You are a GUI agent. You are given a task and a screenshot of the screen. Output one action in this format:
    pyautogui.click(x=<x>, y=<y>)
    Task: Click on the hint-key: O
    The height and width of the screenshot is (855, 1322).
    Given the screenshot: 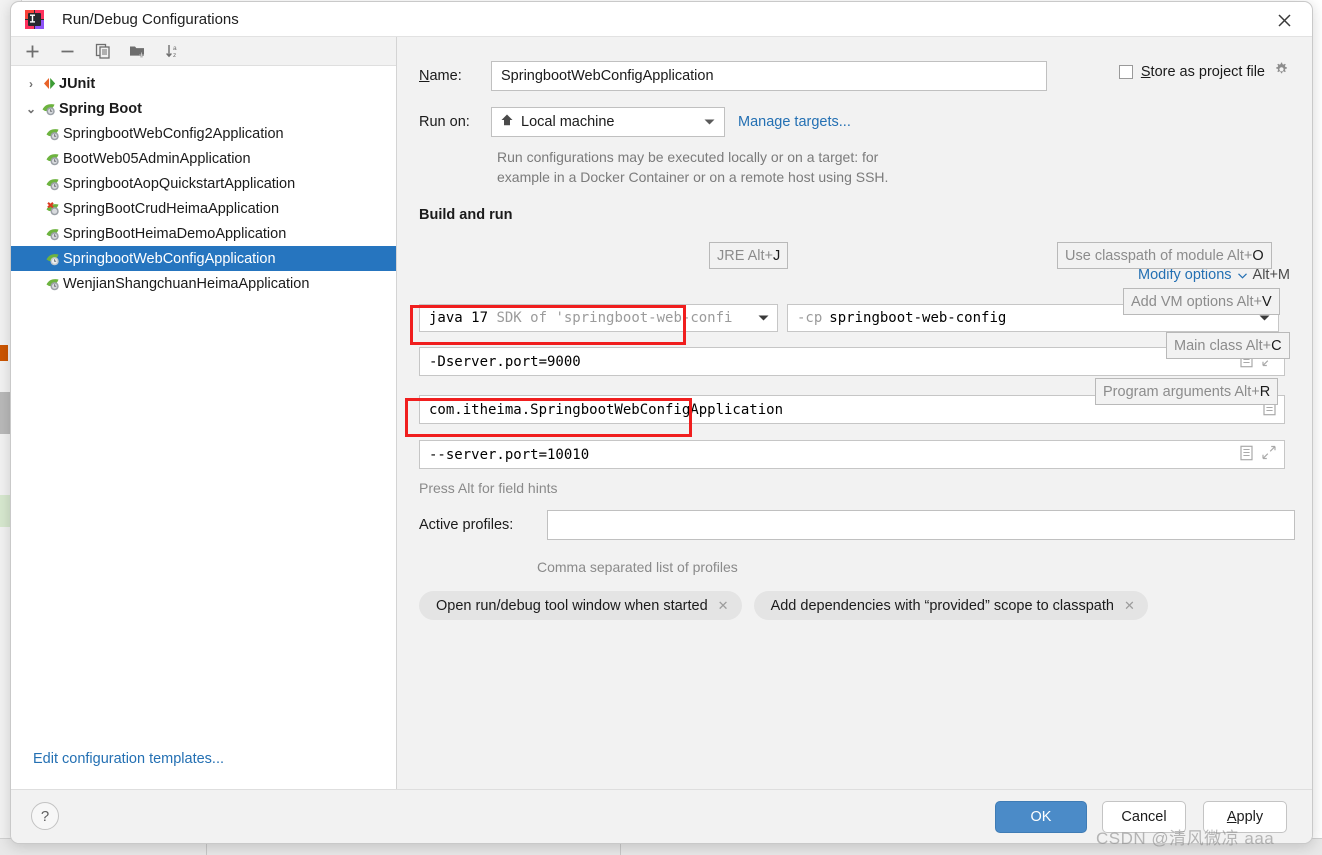 What is the action you would take?
    pyautogui.click(x=1258, y=255)
    